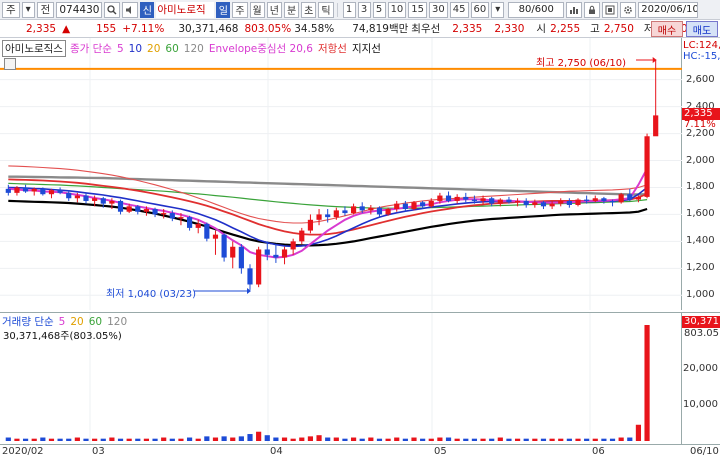 The width and height of the screenshot is (720, 459). I want to click on current-price: 2,335, so click(41, 28).